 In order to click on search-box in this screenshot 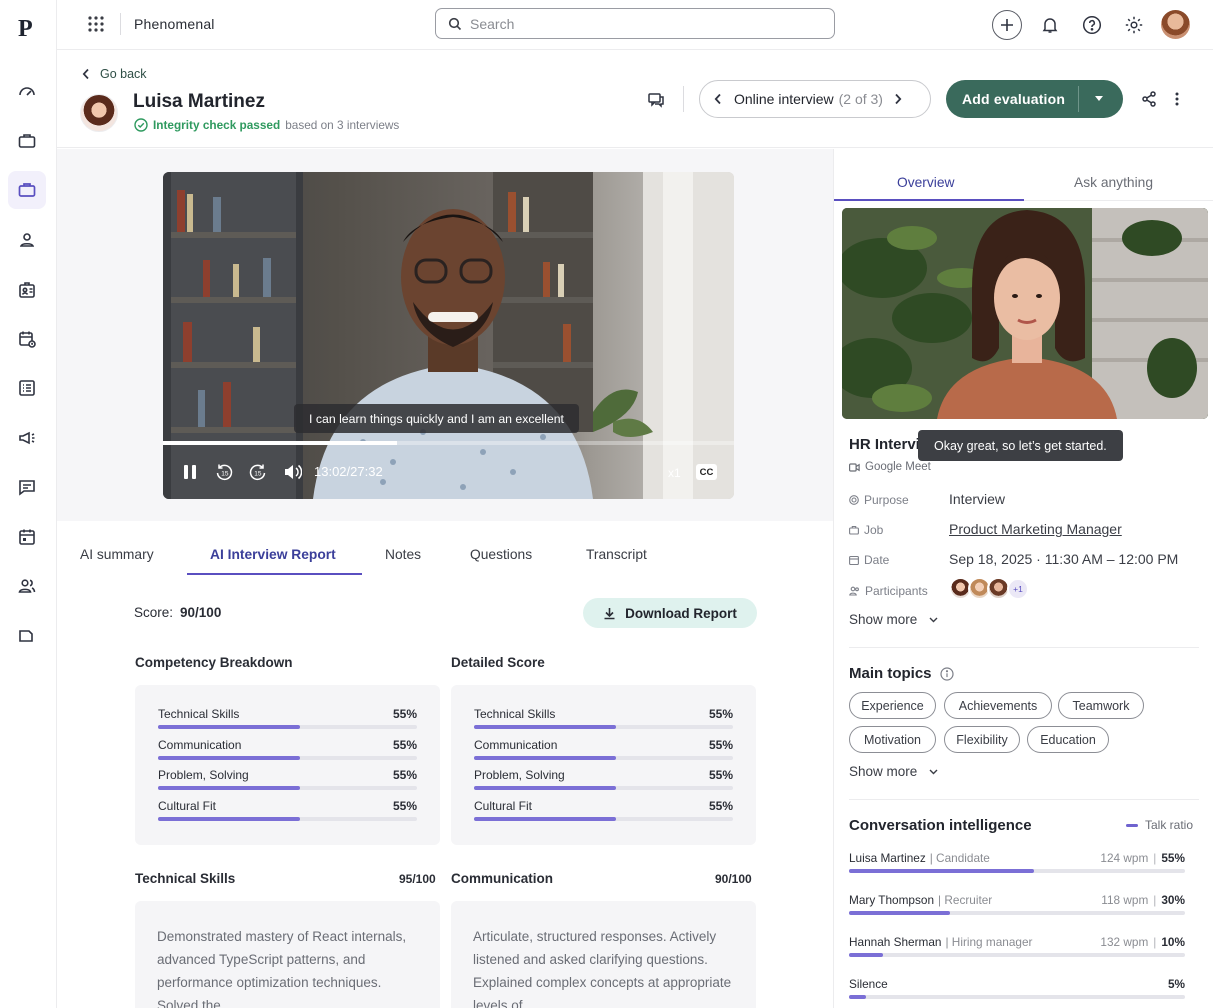, I will do `click(635, 23)`.